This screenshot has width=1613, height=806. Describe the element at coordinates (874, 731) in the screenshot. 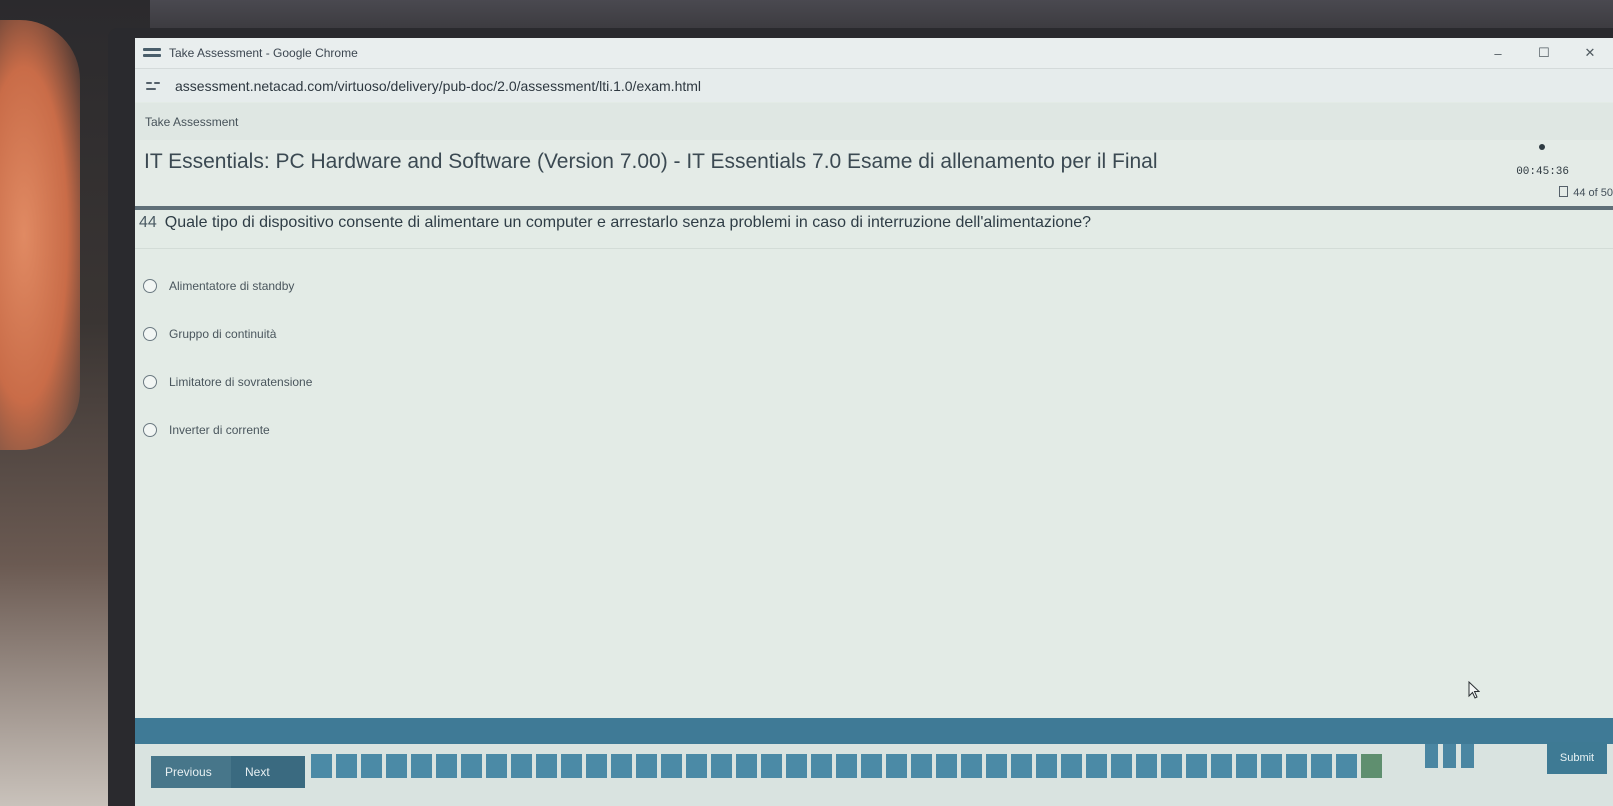

I see `footer-accent-bar` at that location.